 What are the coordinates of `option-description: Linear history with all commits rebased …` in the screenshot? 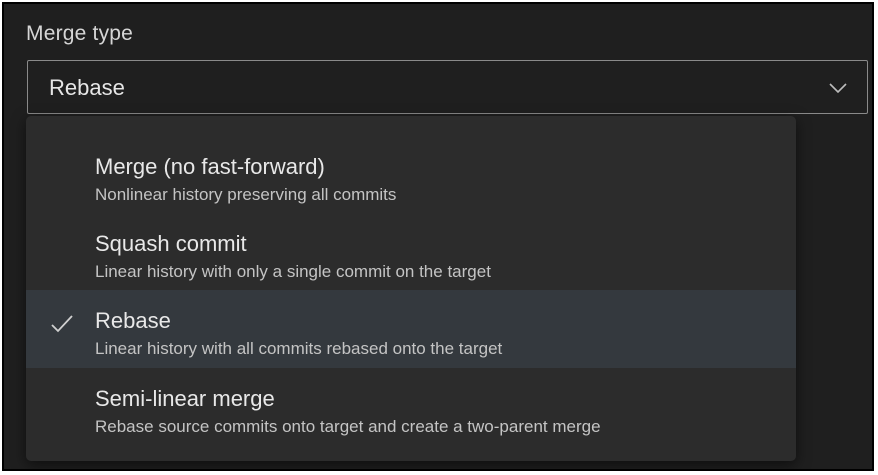 It's located at (299, 348).